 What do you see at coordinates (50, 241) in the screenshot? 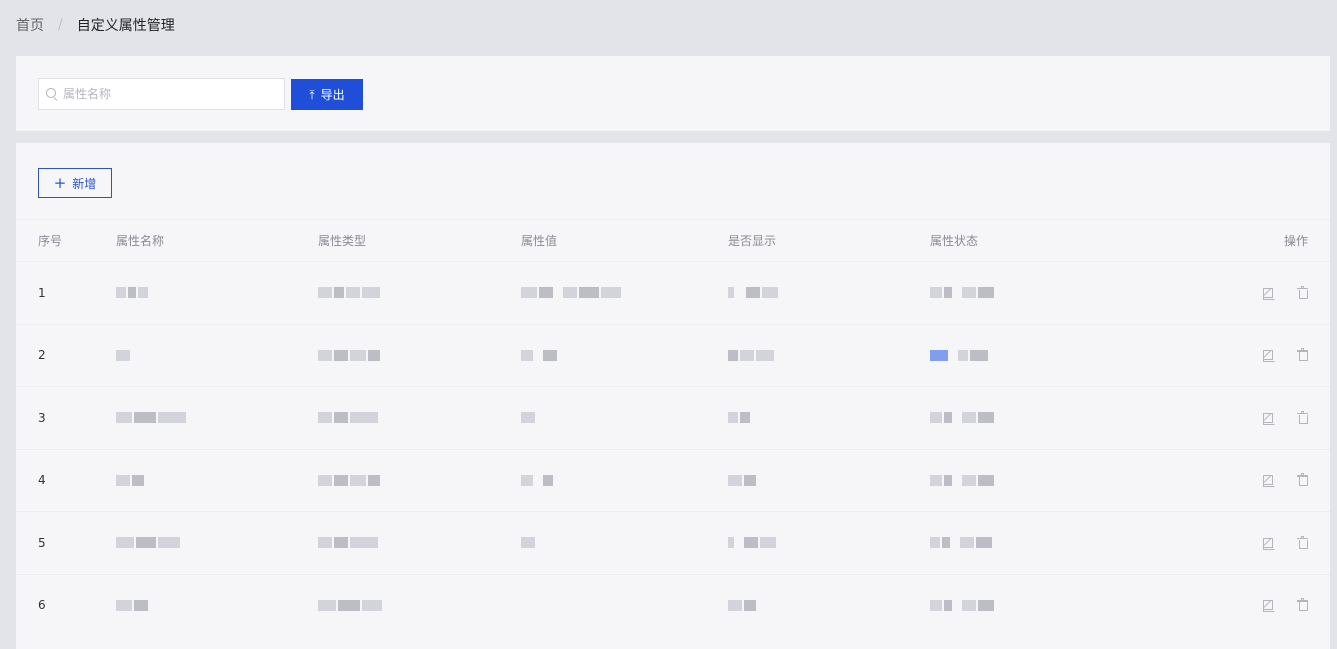
I see `header-index: 序号` at bounding box center [50, 241].